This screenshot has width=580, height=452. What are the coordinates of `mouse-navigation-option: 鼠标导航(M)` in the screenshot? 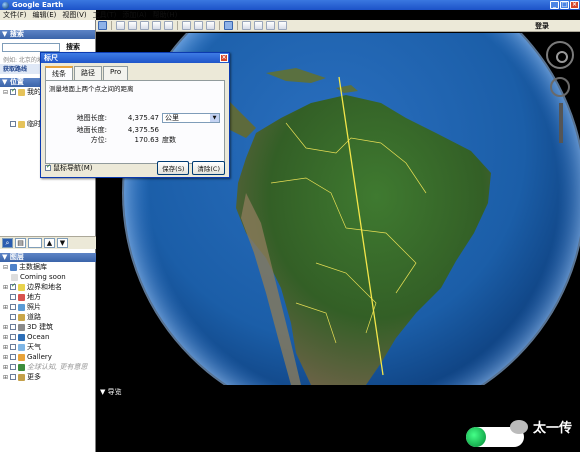 It's located at (99, 168).